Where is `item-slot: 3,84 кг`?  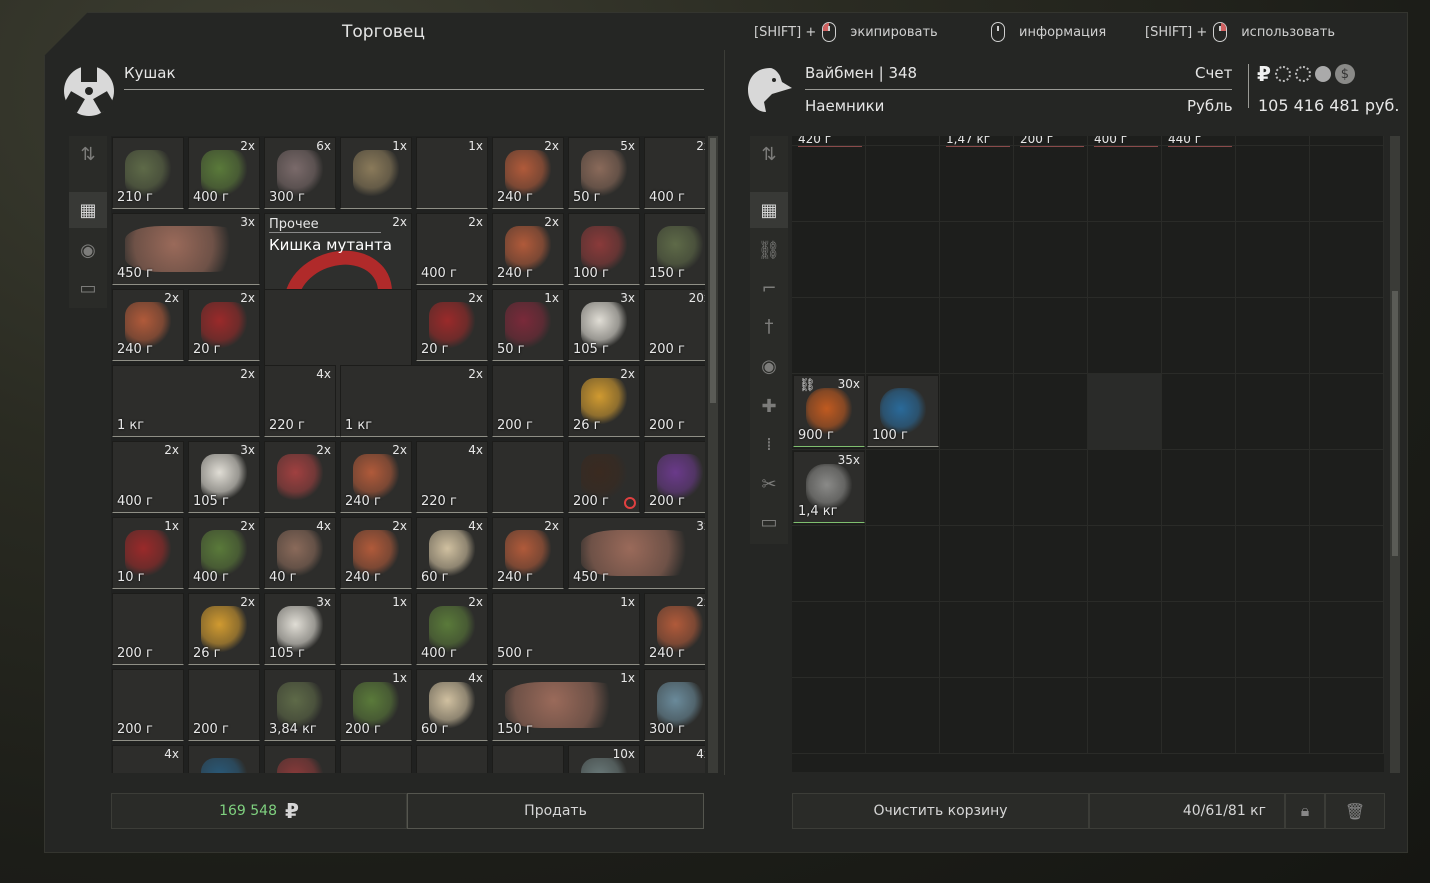
item-slot: 3,84 кг is located at coordinates (300, 705).